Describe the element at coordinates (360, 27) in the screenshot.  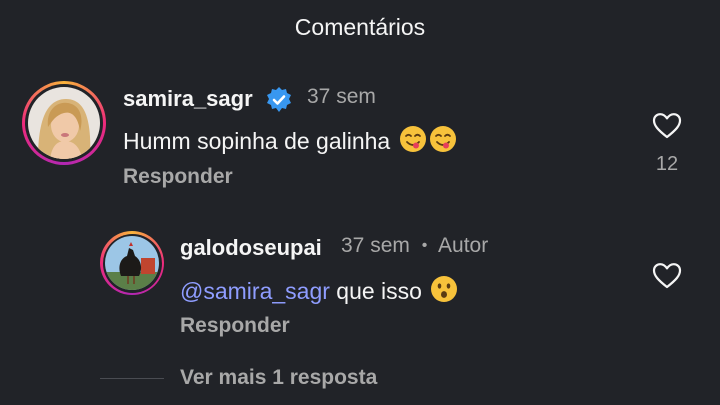
I see `page-title: Comentários` at that location.